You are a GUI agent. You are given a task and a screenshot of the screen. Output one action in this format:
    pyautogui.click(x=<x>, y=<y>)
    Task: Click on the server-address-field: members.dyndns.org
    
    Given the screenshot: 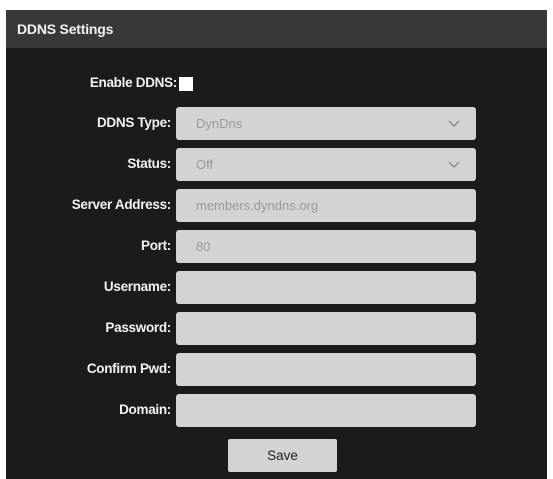 What is the action you would take?
    pyautogui.click(x=326, y=205)
    